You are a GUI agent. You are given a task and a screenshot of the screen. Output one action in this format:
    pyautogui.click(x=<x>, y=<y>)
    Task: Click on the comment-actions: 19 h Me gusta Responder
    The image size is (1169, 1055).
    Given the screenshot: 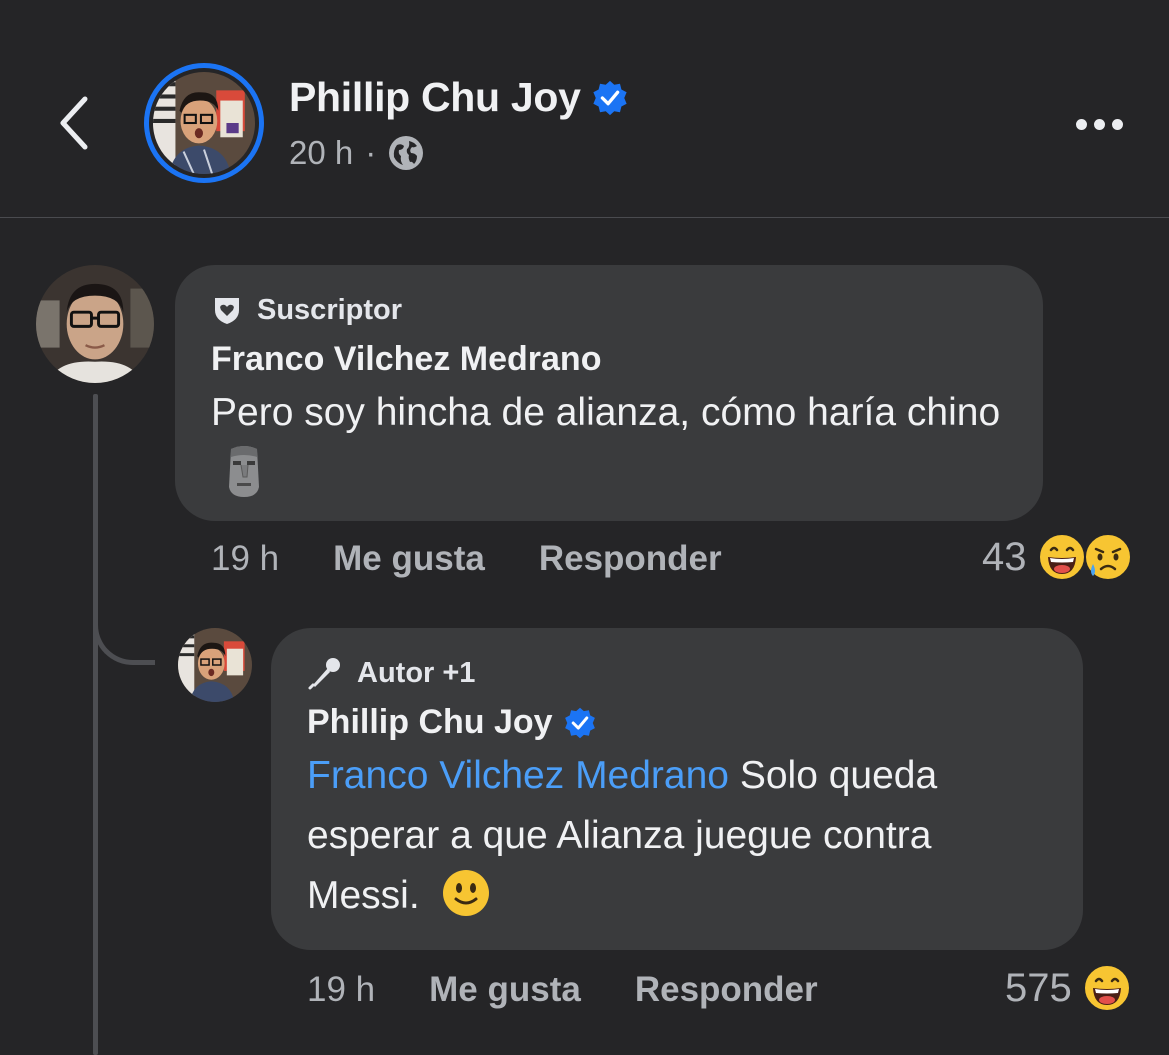 What is the action you would take?
    pyautogui.click(x=466, y=559)
    